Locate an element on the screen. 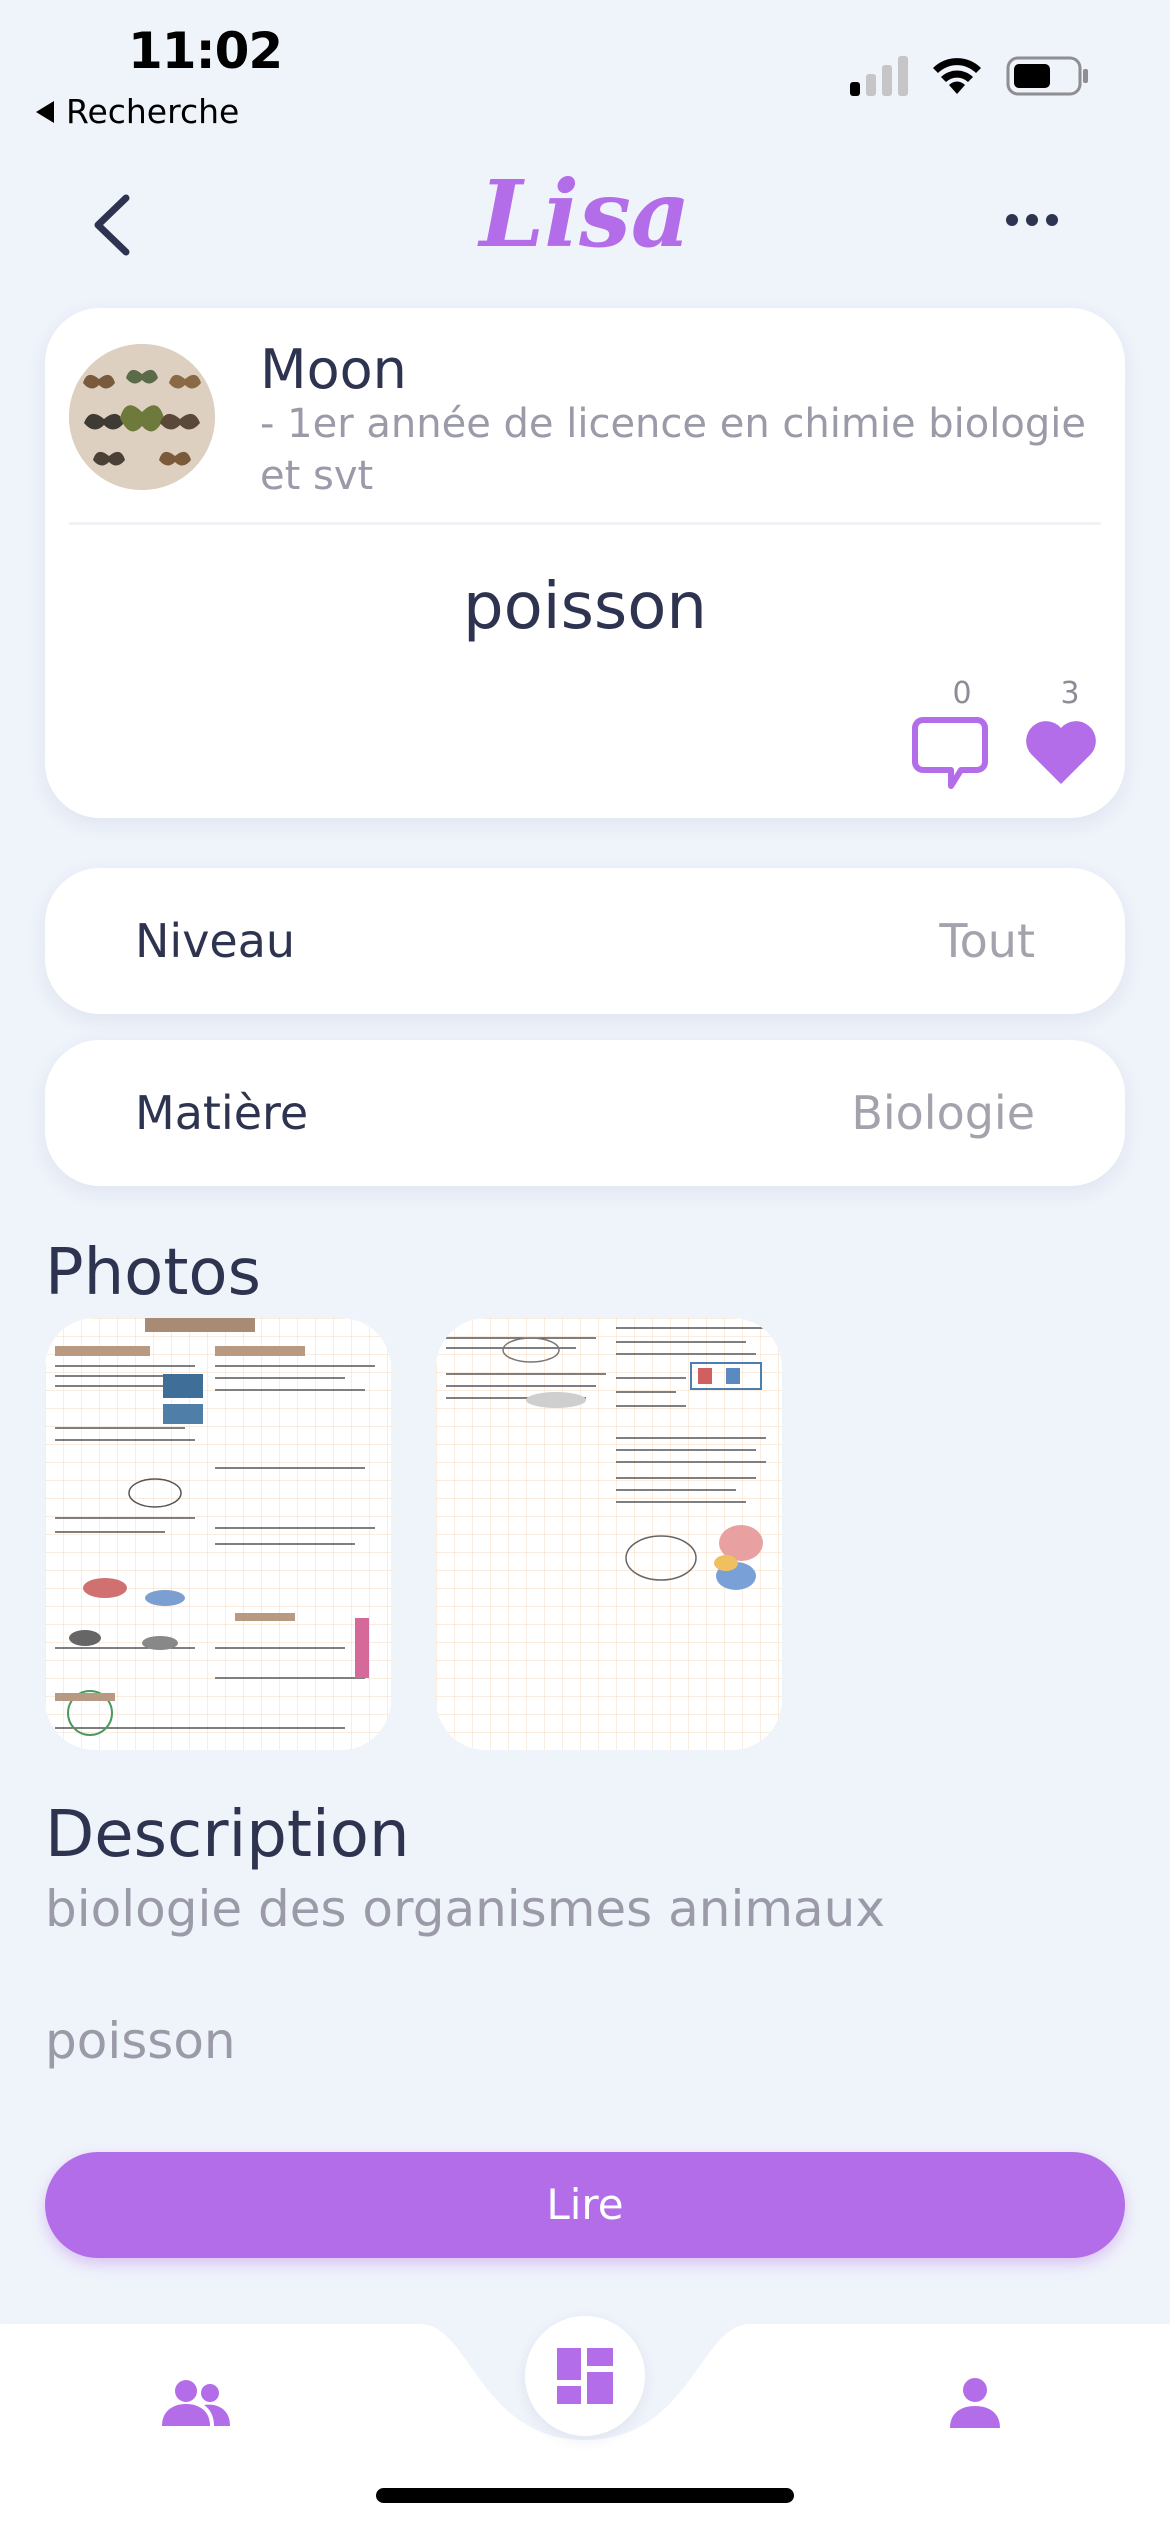  status-icons is located at coordinates (970, 76).